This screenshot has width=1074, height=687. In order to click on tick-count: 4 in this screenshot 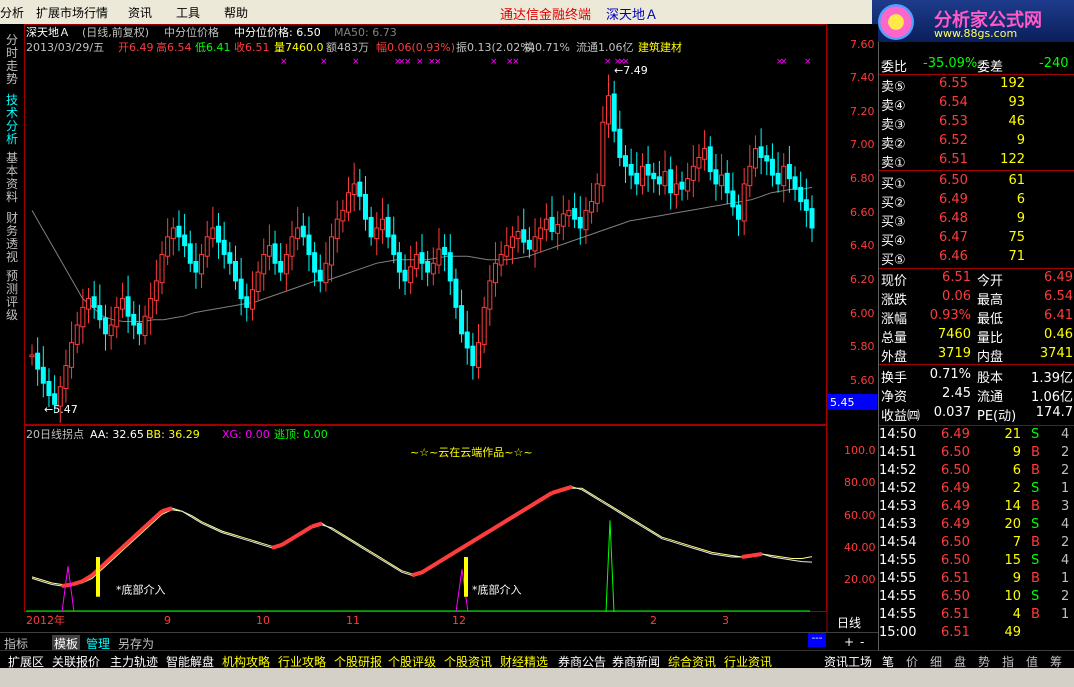, I will do `click(1065, 524)`.